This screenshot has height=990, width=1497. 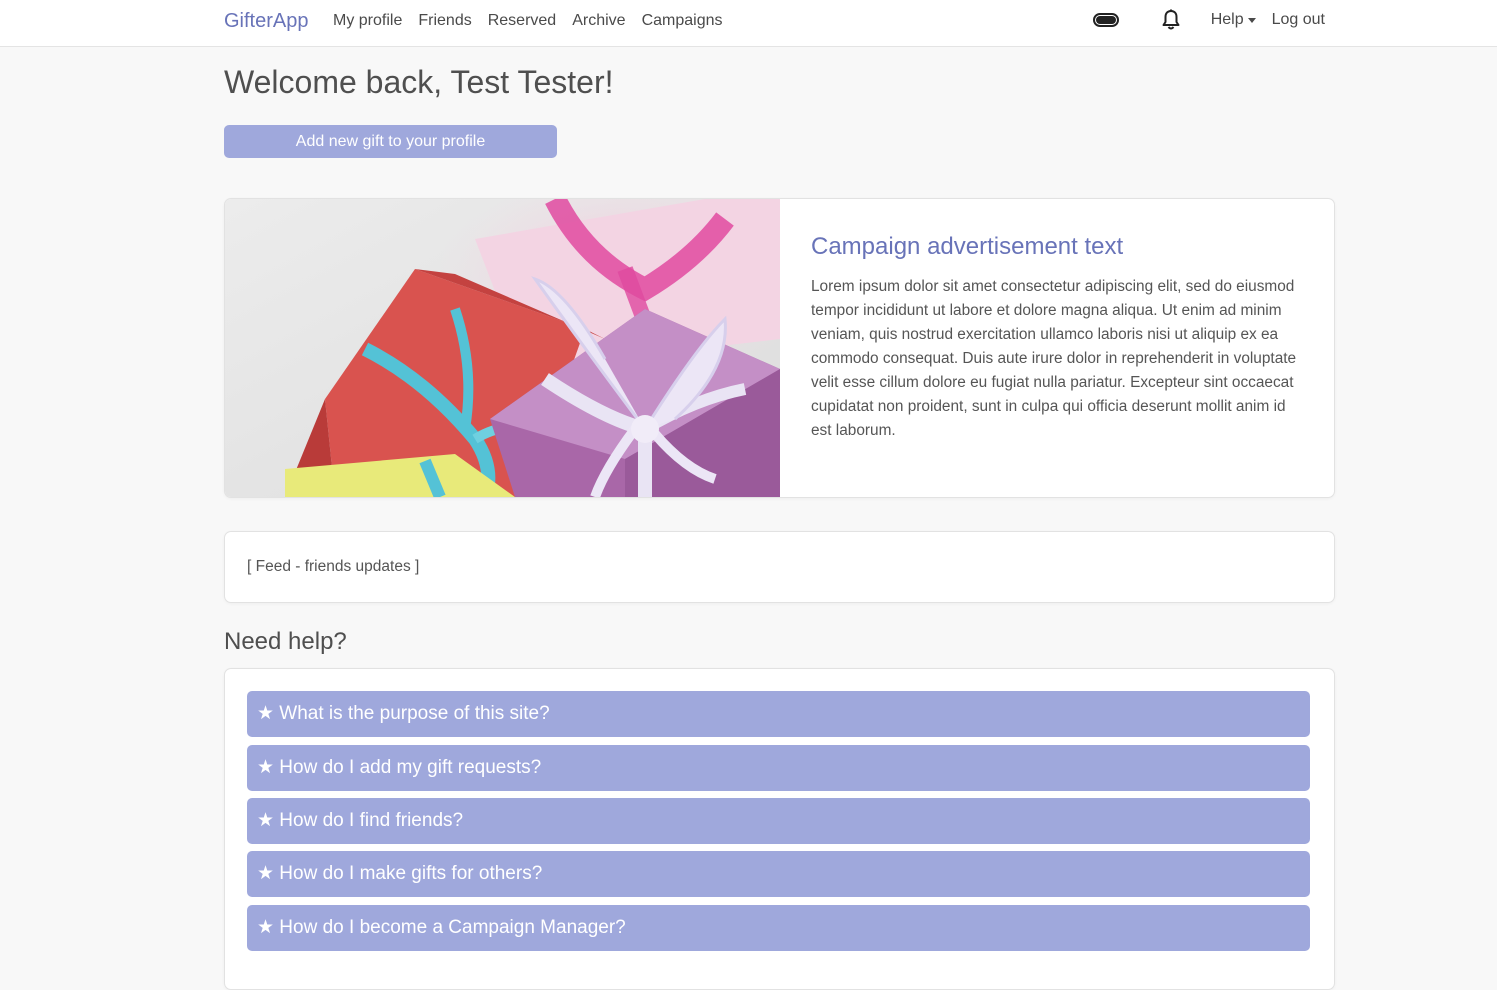 What do you see at coordinates (266, 21) in the screenshot?
I see `brand-logo: GifterApp` at bounding box center [266, 21].